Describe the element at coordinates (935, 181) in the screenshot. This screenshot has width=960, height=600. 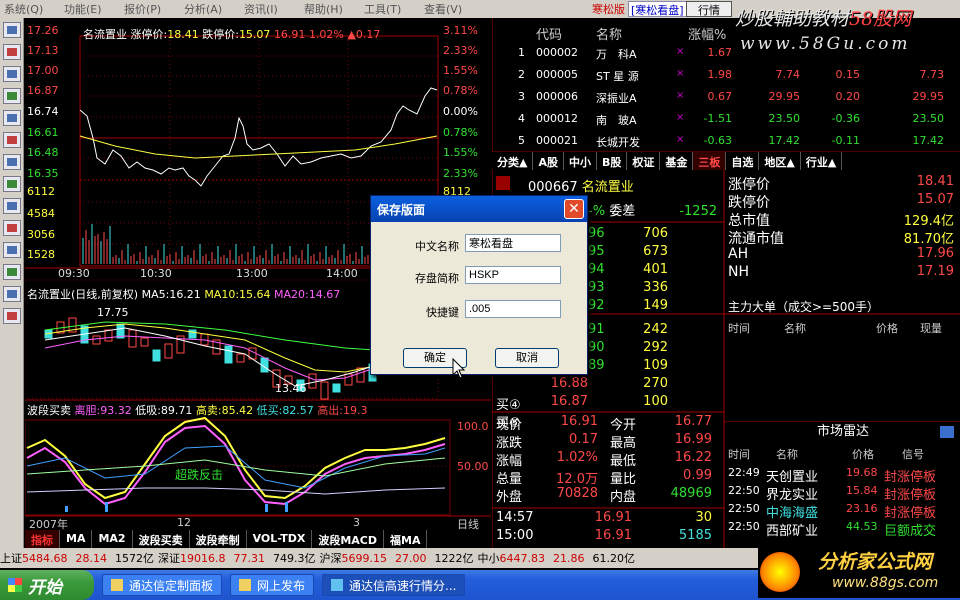
I see `f10-value: 18.41` at that location.